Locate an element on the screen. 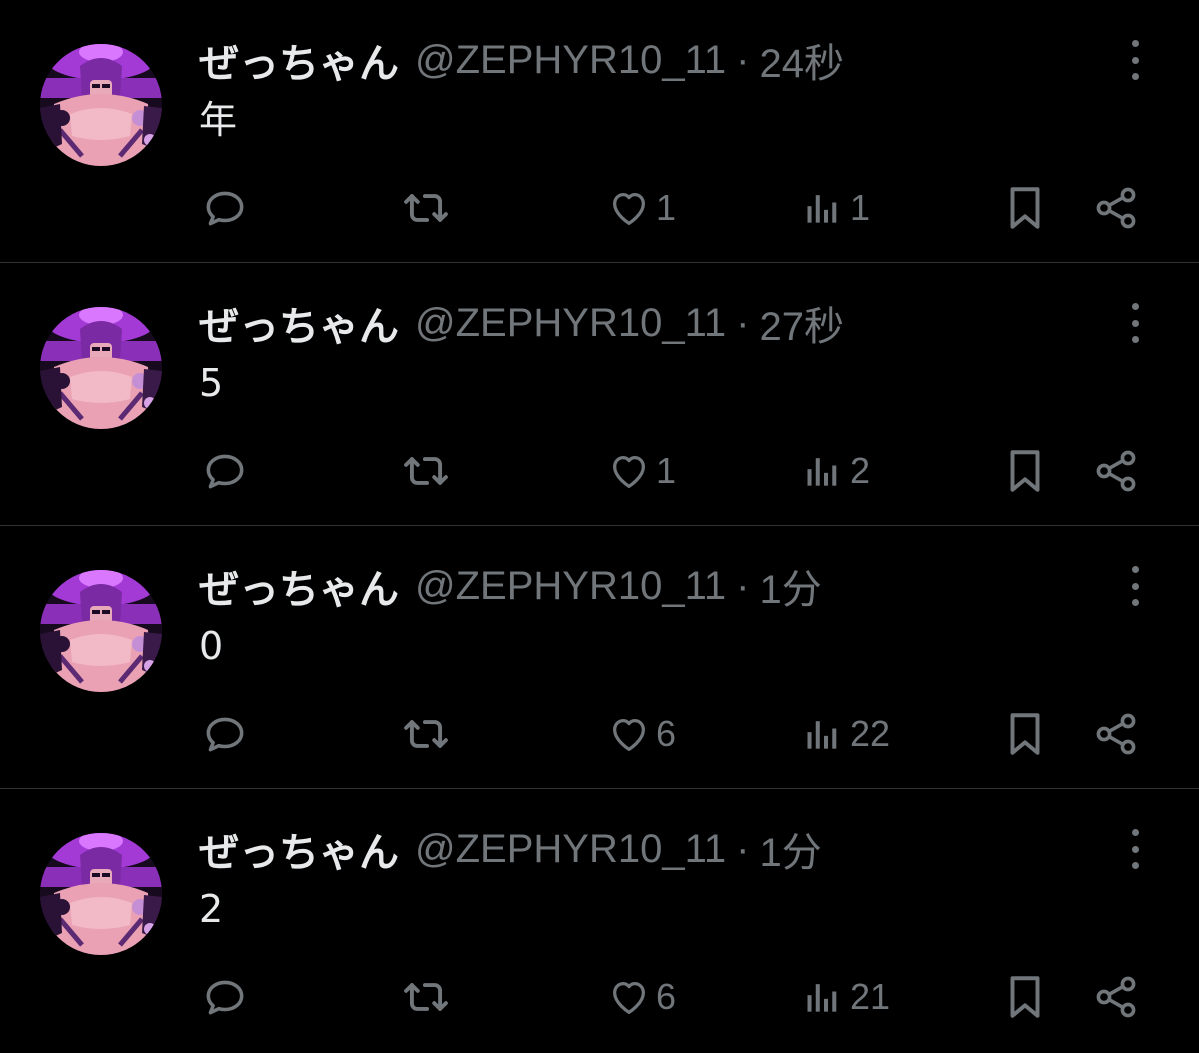  views-count: 22 is located at coordinates (870, 733).